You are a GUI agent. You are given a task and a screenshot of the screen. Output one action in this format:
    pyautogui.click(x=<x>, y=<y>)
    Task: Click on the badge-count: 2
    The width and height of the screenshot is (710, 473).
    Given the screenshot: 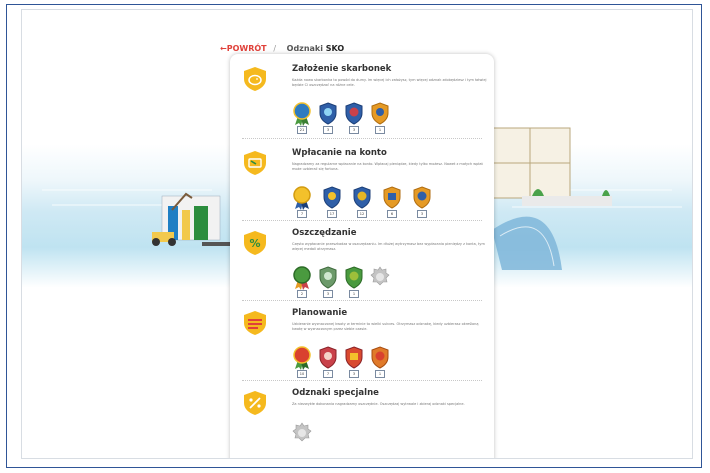 What is the action you would take?
    pyautogui.click(x=302, y=294)
    